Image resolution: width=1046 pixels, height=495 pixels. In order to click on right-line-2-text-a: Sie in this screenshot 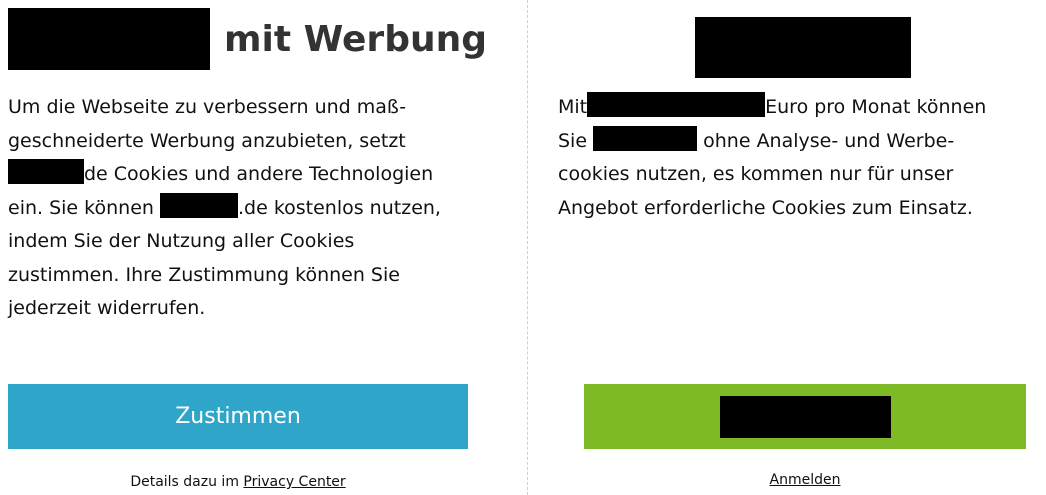, I will do `click(573, 140)`.